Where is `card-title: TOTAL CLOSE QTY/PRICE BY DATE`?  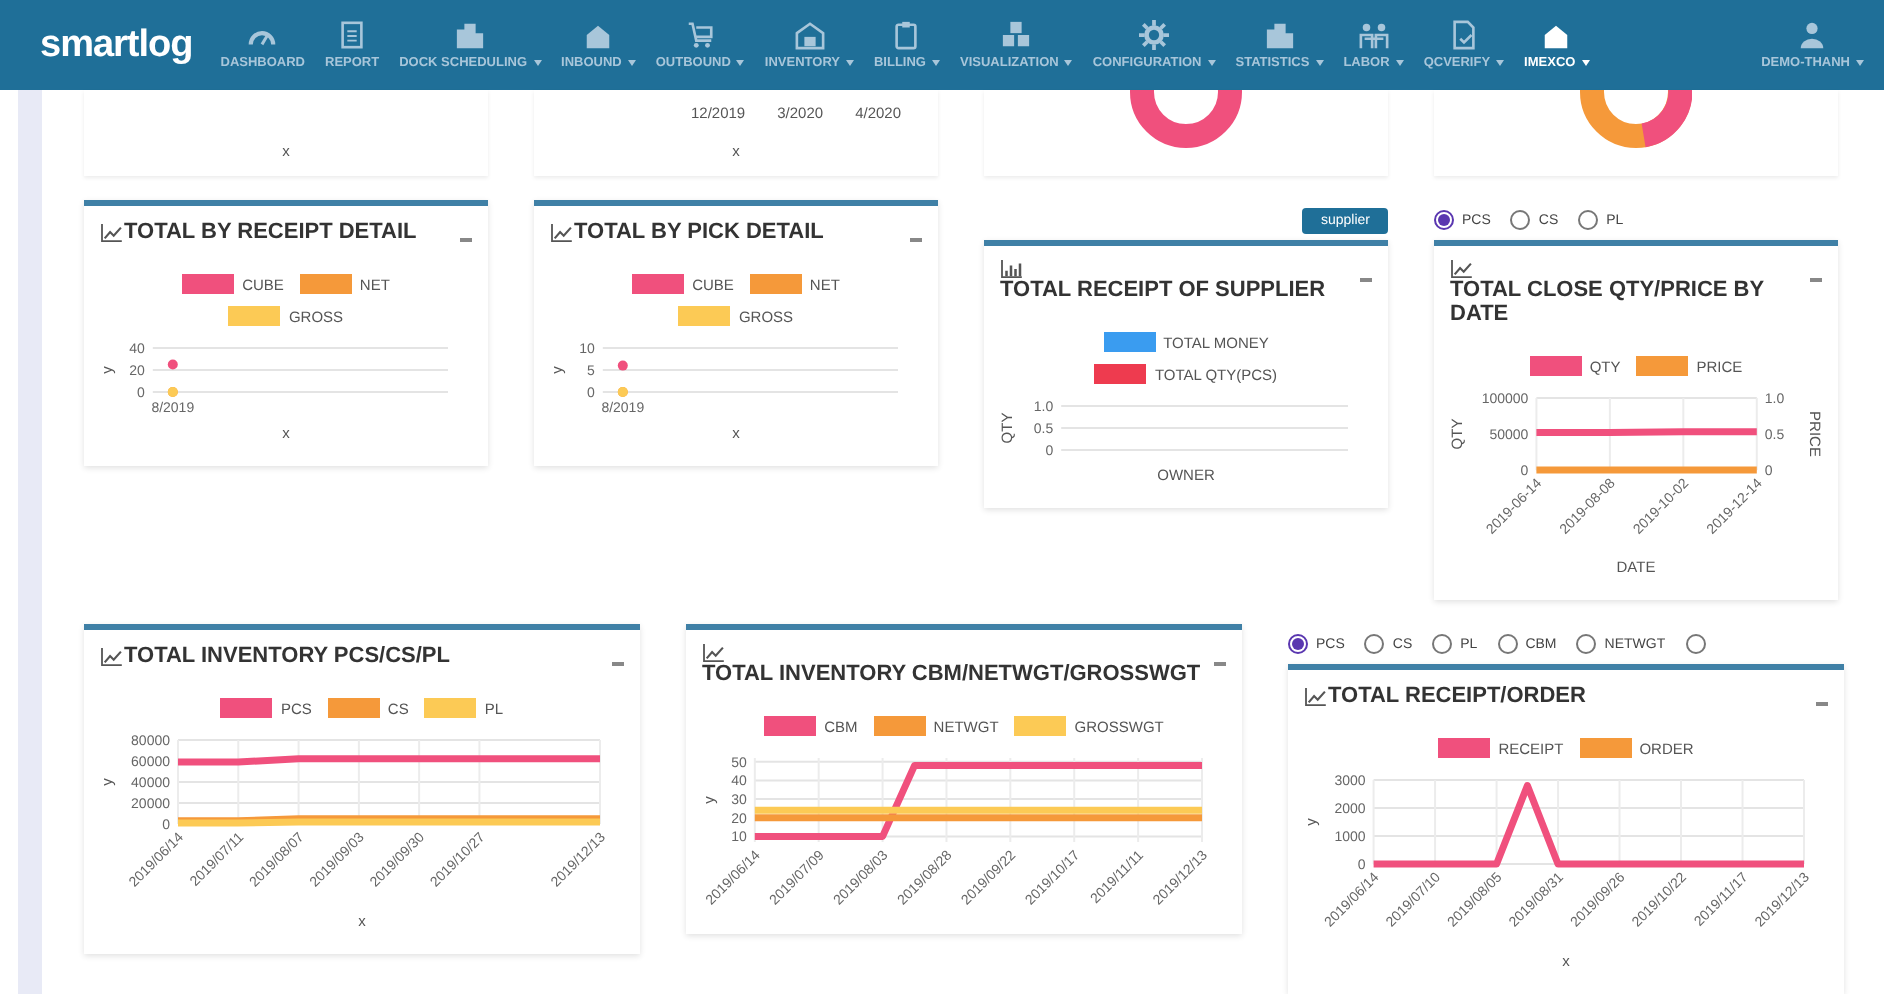 card-title: TOTAL CLOSE QTY/PRICE BY DATE is located at coordinates (1608, 302).